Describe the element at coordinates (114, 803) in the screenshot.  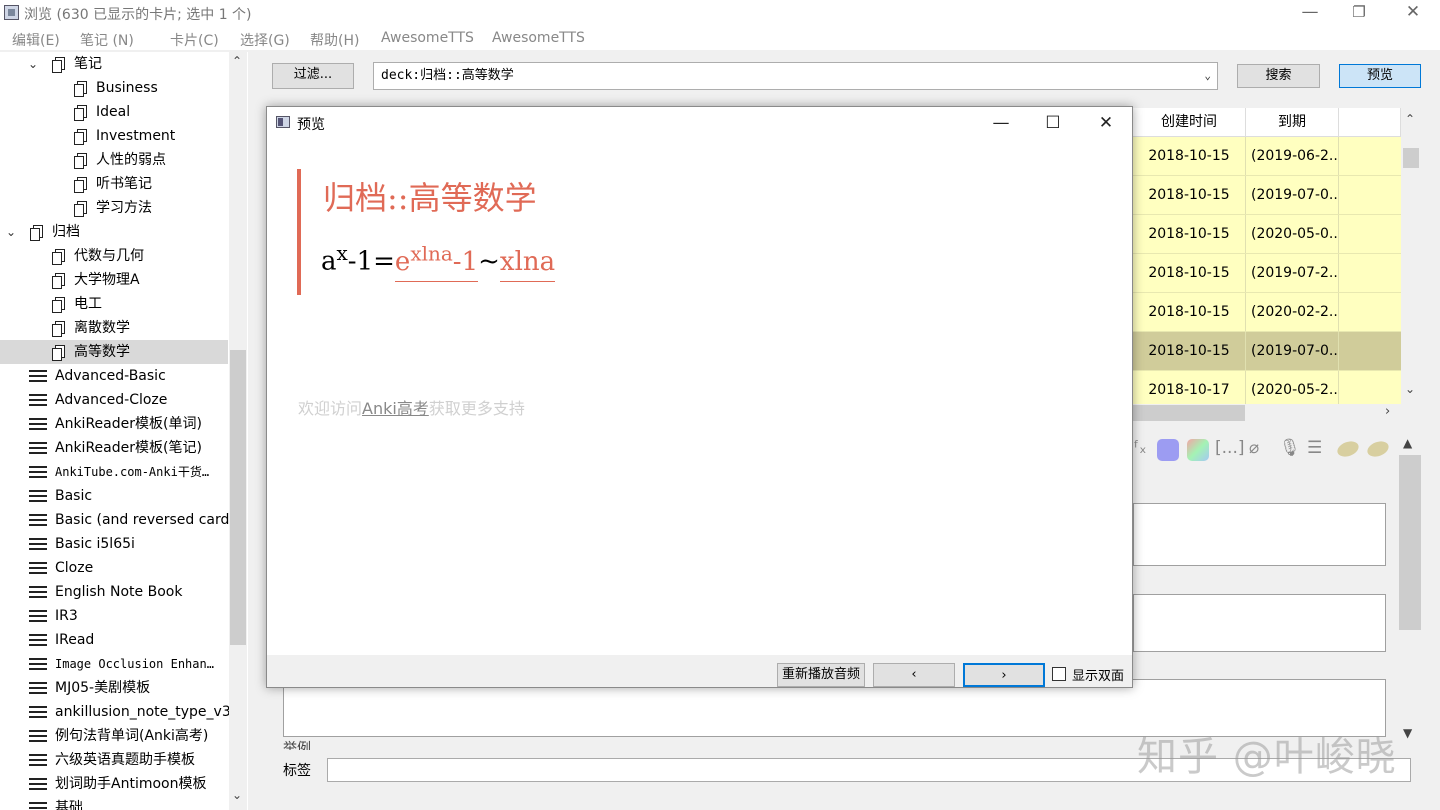
I see `sidebar-item: 基础` at that location.